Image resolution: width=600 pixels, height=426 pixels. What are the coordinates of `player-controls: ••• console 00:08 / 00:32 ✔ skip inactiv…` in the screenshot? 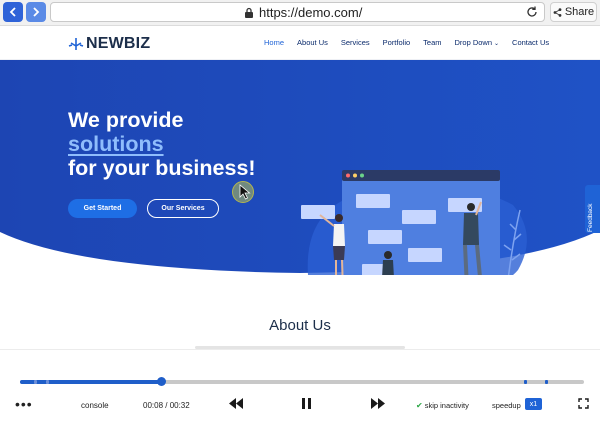 It's located at (300, 406).